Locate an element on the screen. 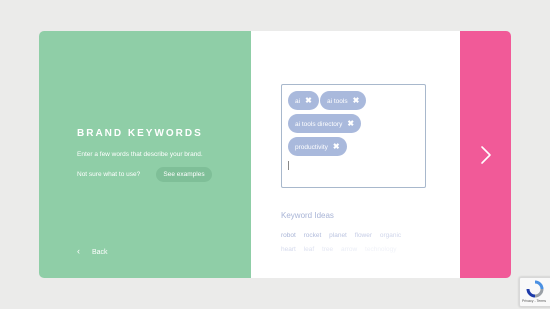 The height and width of the screenshot is (309, 550). keyword-tag-label: ai tools is located at coordinates (337, 101).